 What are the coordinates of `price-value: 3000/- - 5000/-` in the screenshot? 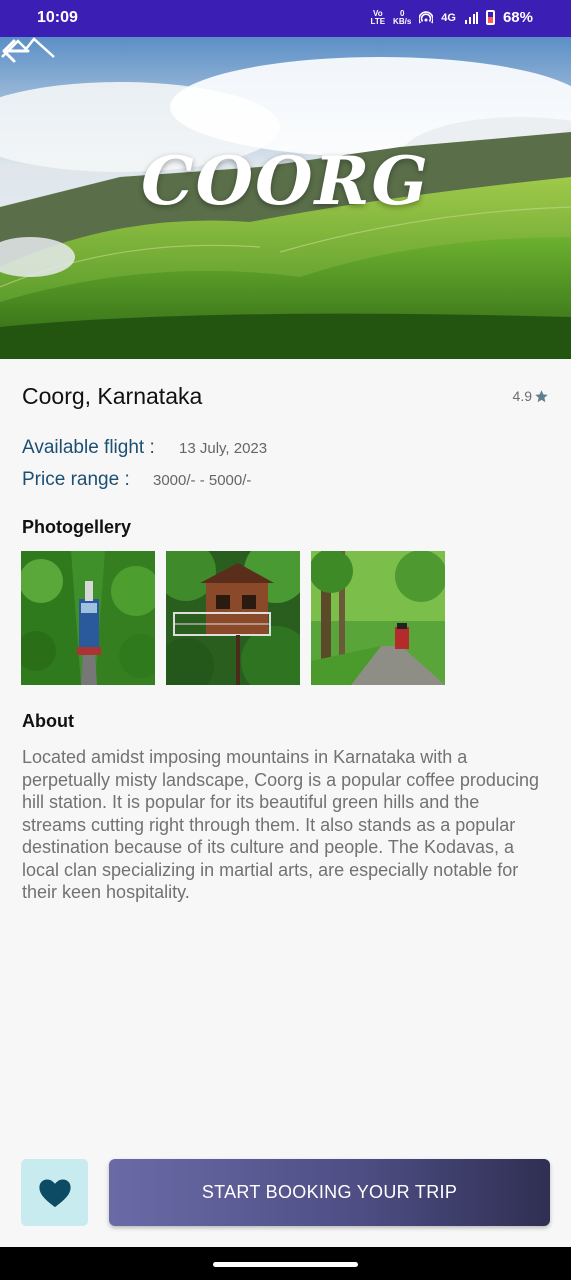 It's located at (202, 480).